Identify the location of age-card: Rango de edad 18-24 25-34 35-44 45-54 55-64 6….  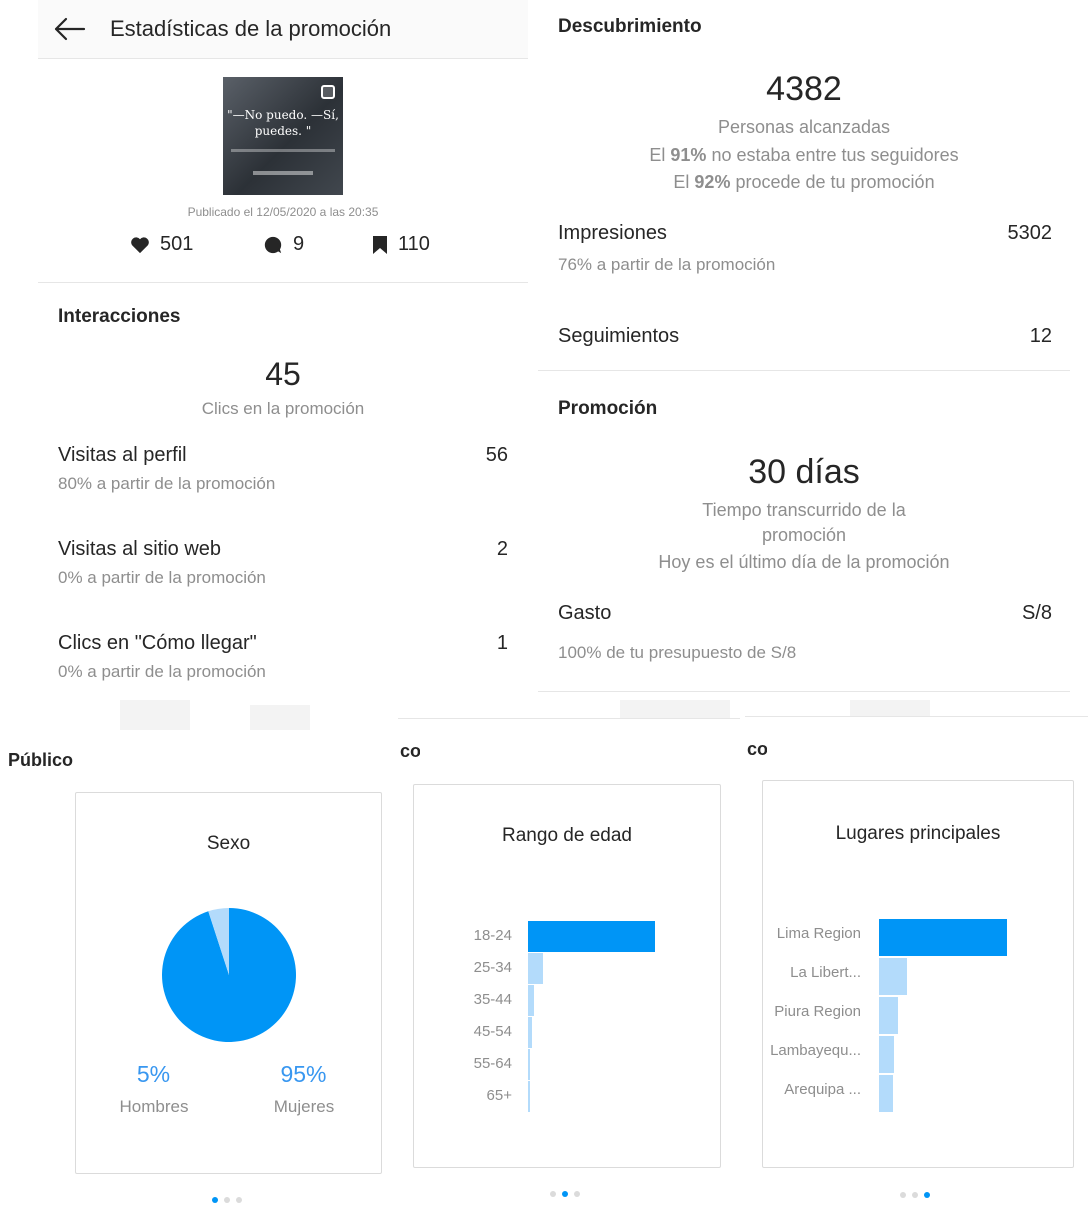
(567, 976).